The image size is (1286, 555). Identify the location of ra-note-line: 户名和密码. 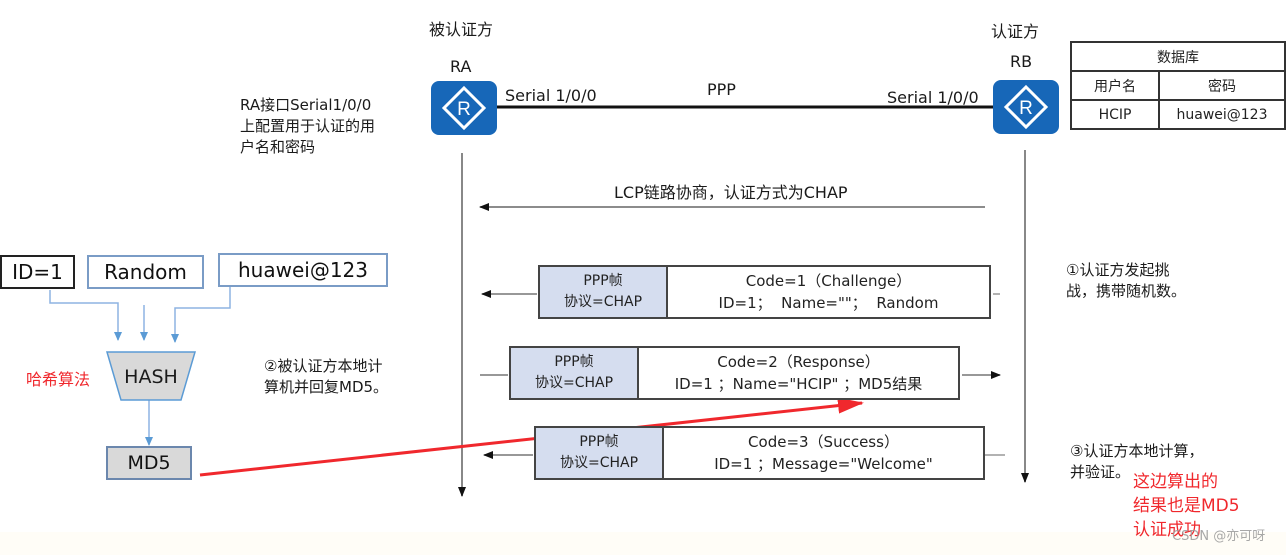
(278, 147).